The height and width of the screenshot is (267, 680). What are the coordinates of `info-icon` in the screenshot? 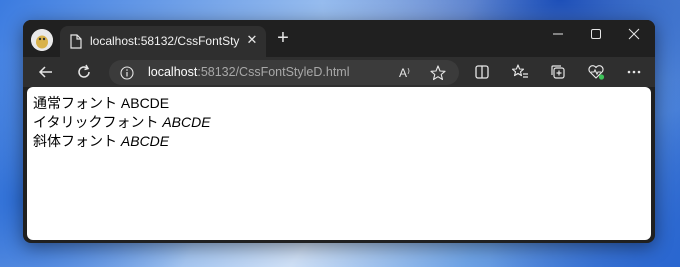 It's located at (127, 72).